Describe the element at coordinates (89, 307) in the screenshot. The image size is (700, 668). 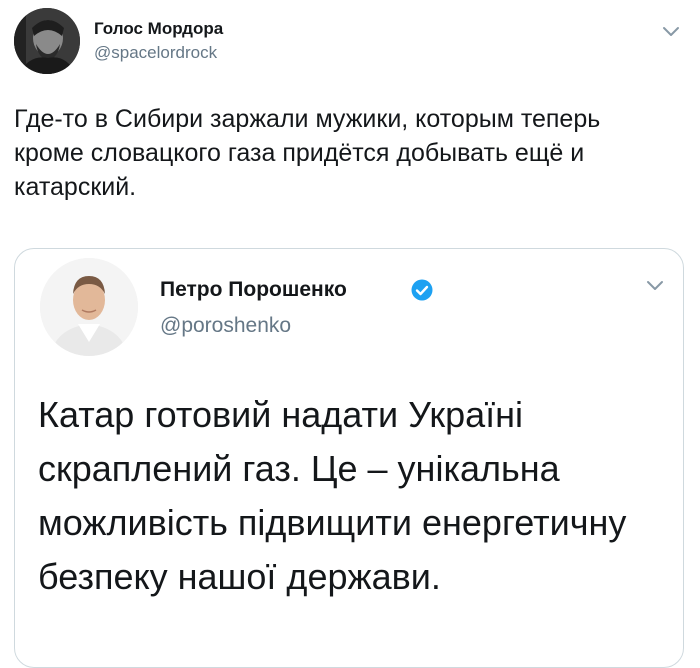
I see `quoted-author-avatar` at that location.